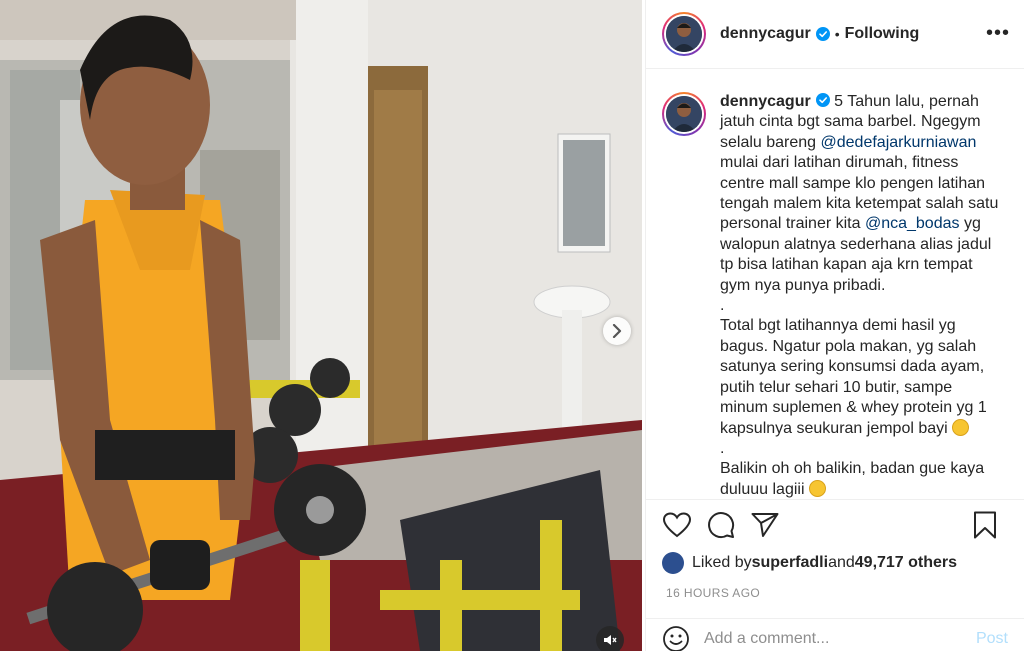  I want to click on comment-button, so click(721, 525).